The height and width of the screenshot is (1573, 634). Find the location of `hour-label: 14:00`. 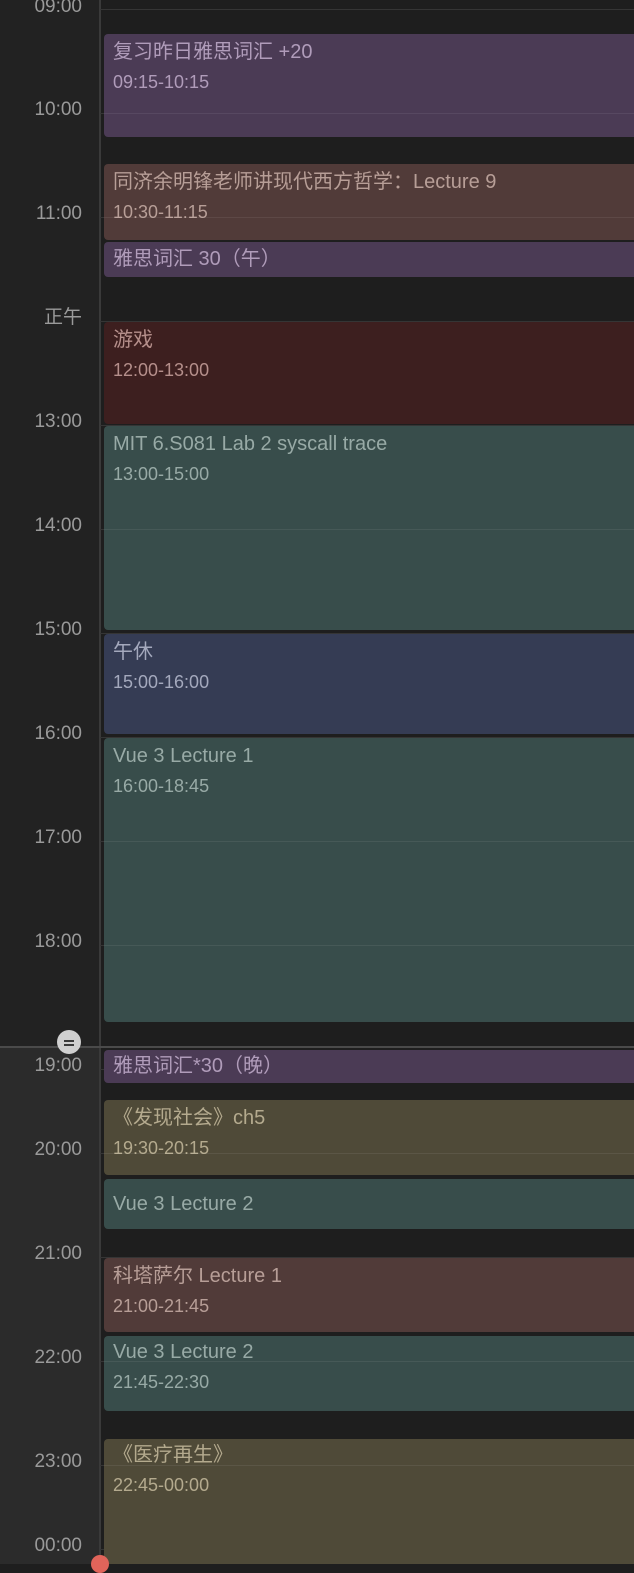

hour-label: 14:00 is located at coordinates (58, 525).